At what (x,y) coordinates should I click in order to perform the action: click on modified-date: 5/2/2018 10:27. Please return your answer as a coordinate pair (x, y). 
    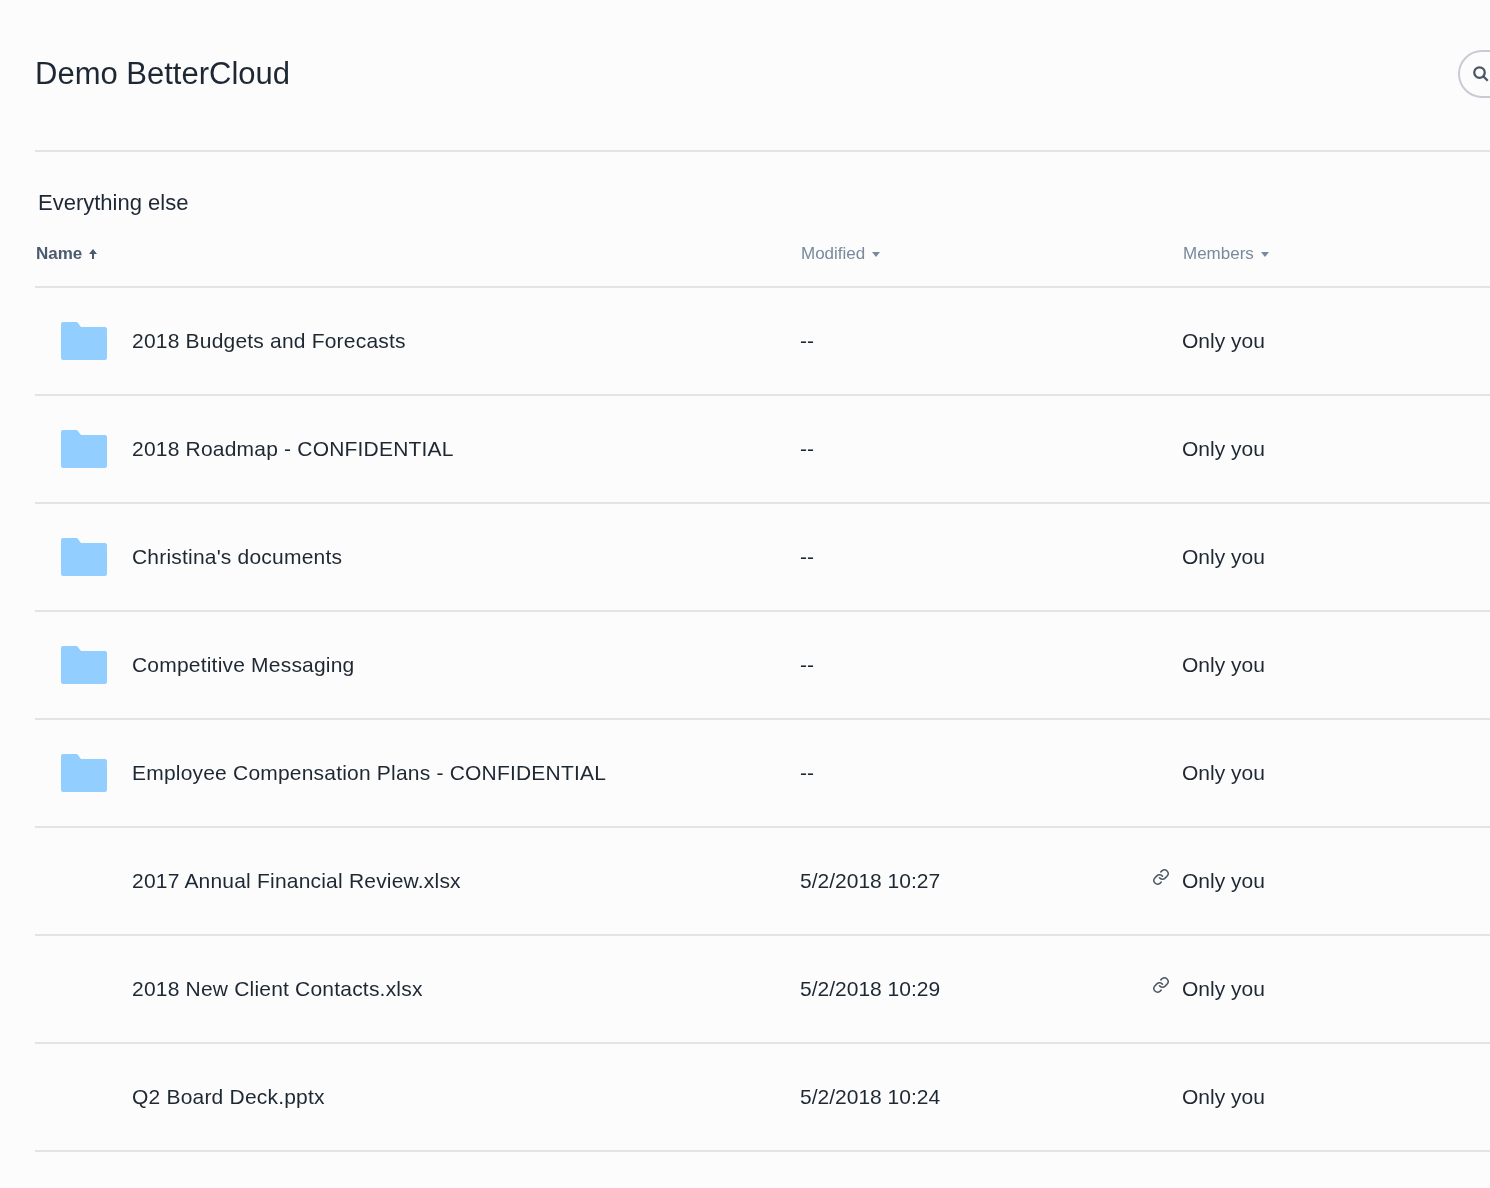
    Looking at the image, I should click on (870, 881).